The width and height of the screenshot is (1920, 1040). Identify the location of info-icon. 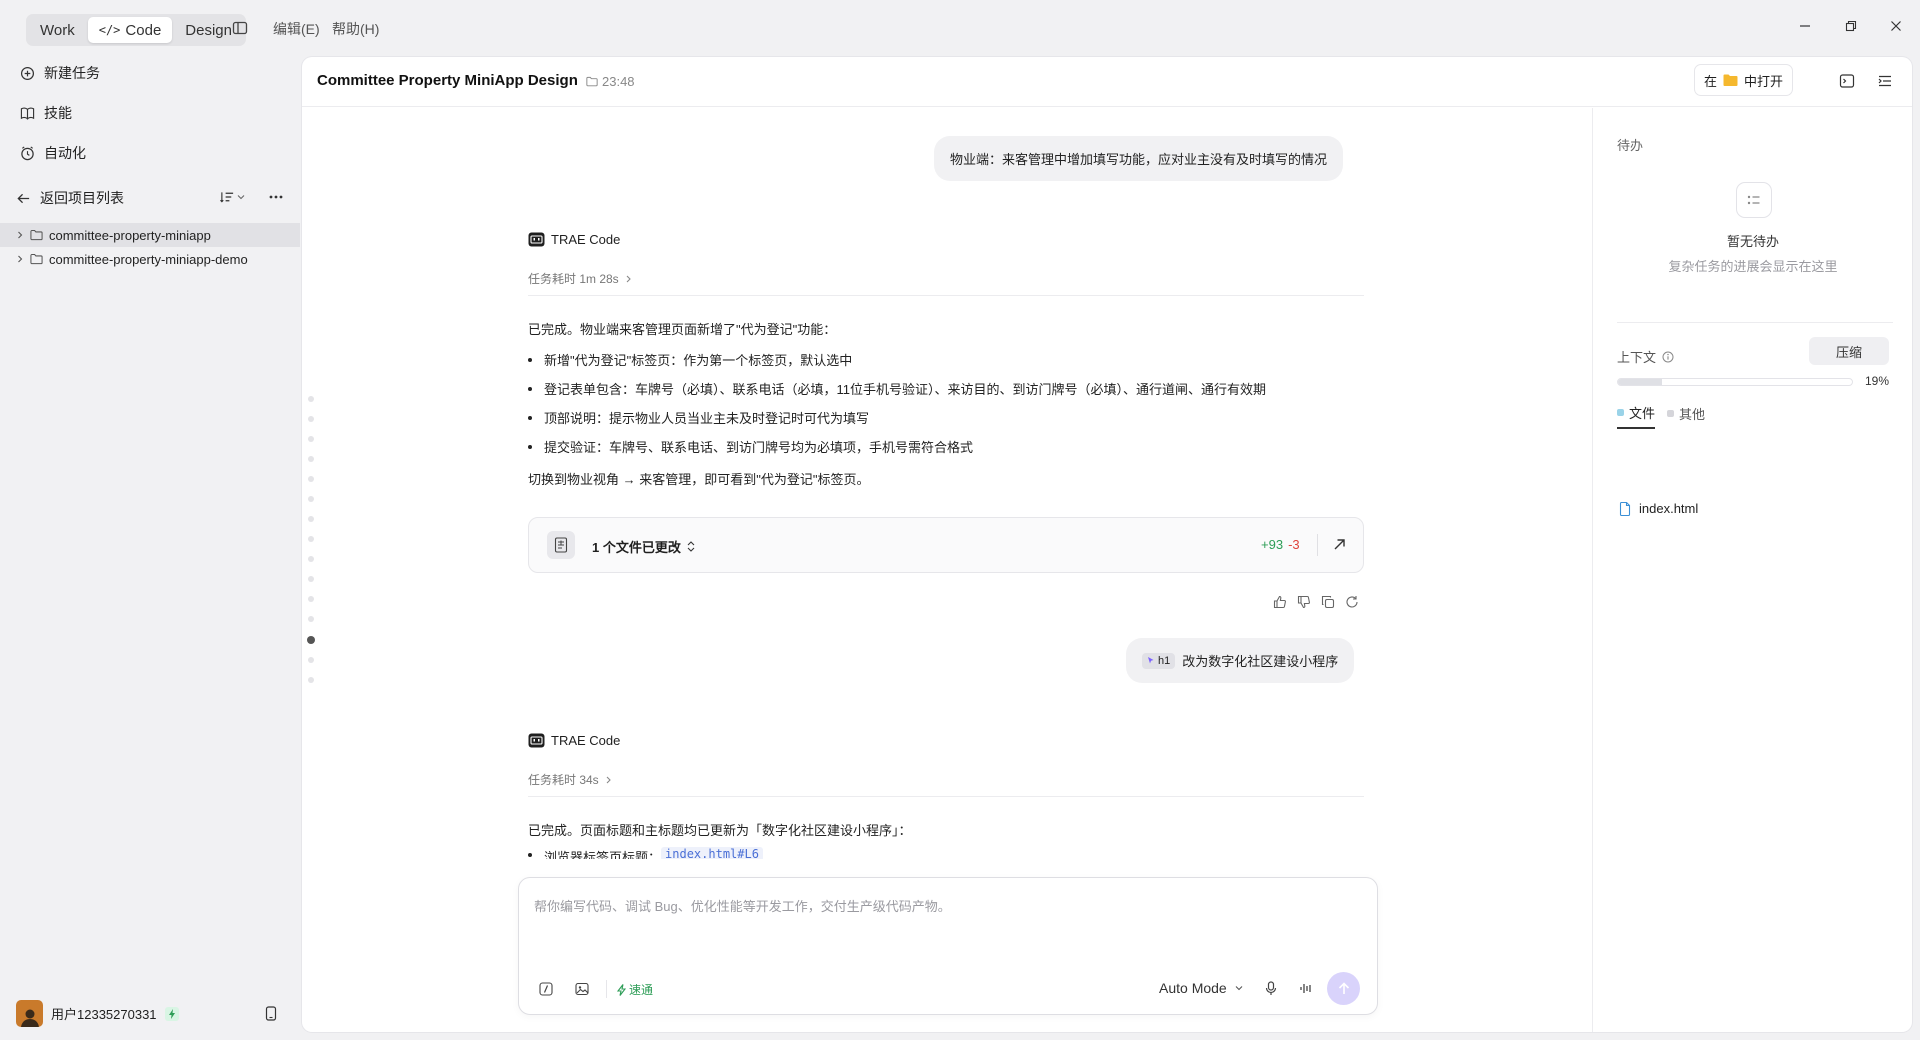
(1668, 357).